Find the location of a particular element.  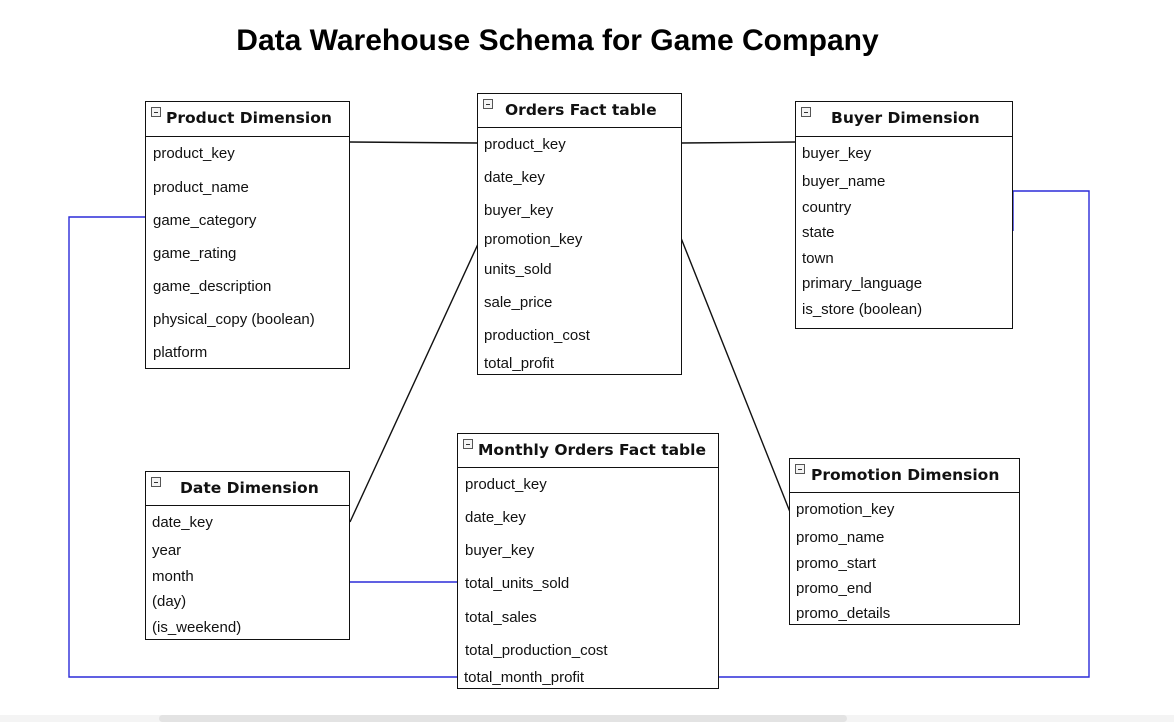

field-physical-copy: physical_copy (boolean) is located at coordinates (234, 319).